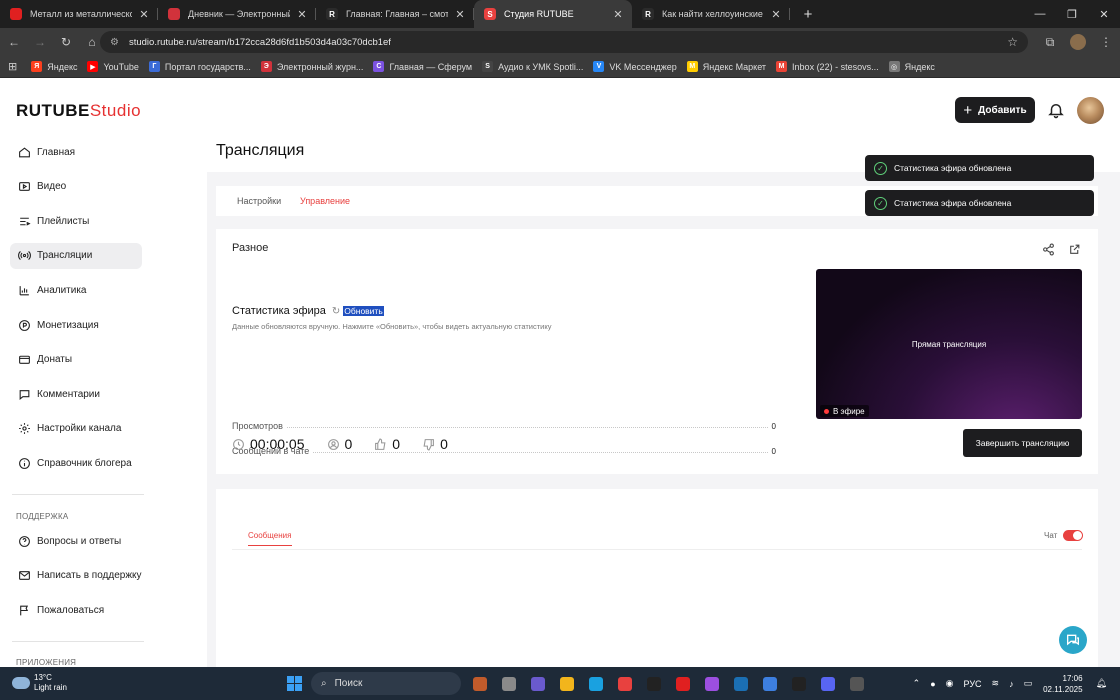 The height and width of the screenshot is (700, 1120). I want to click on sidebar-item-analytics: Аналитика, so click(76, 290).